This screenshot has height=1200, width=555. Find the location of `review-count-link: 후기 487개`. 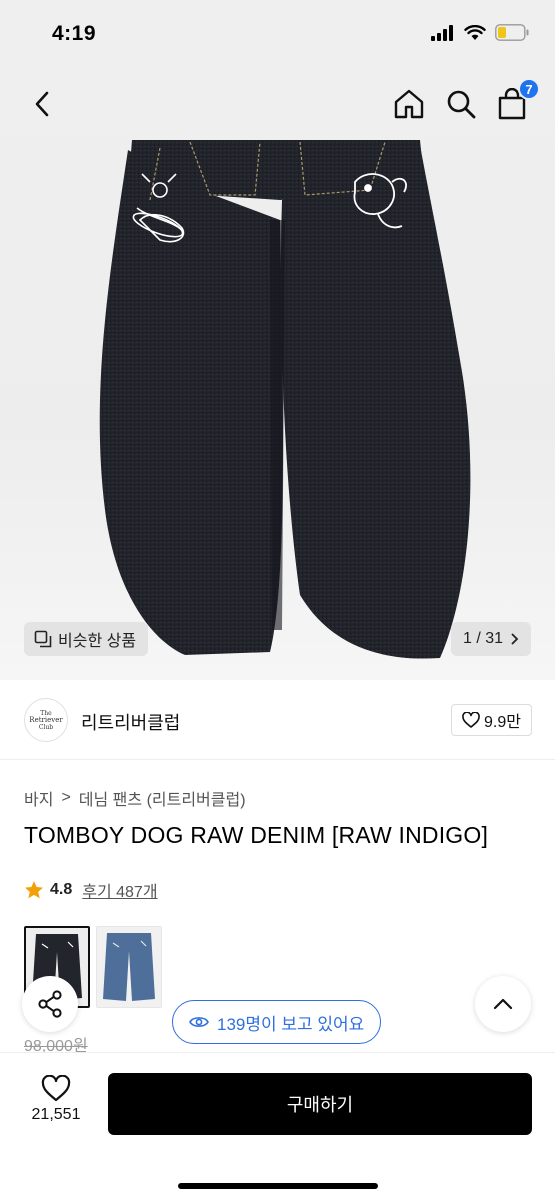

review-count-link: 후기 487개 is located at coordinates (119, 890).